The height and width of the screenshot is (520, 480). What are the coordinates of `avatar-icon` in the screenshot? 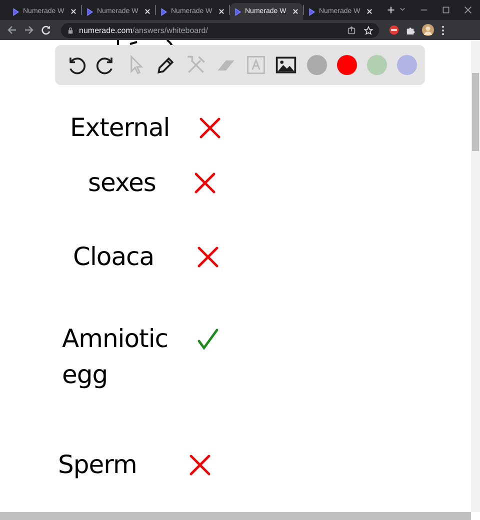 It's located at (428, 30).